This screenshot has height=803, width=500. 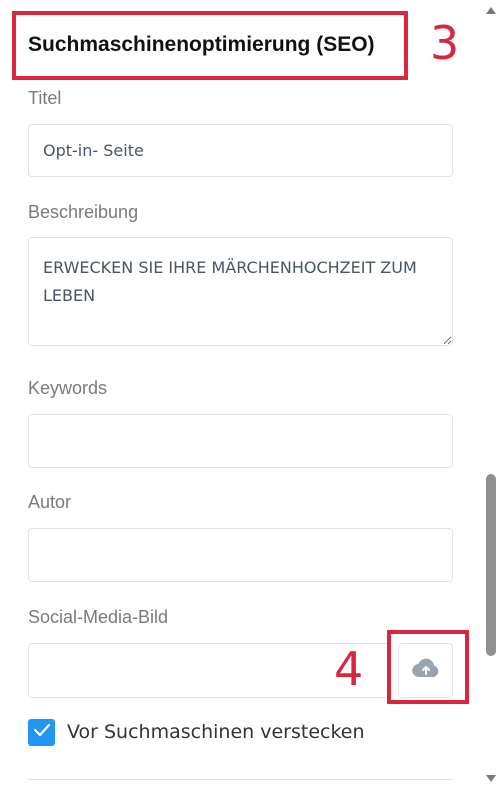 I want to click on social-image-label: Social-Media-Bild, so click(x=98, y=617).